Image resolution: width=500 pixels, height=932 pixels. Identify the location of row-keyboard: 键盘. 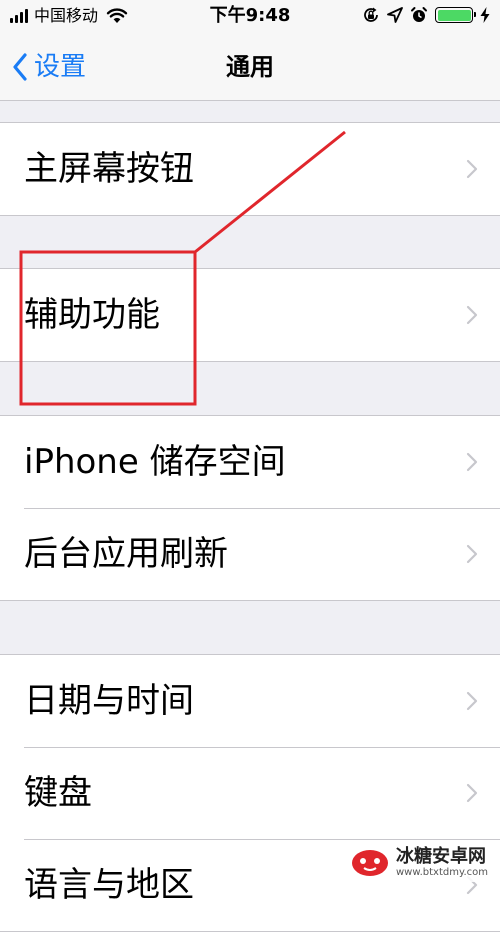
(250, 793).